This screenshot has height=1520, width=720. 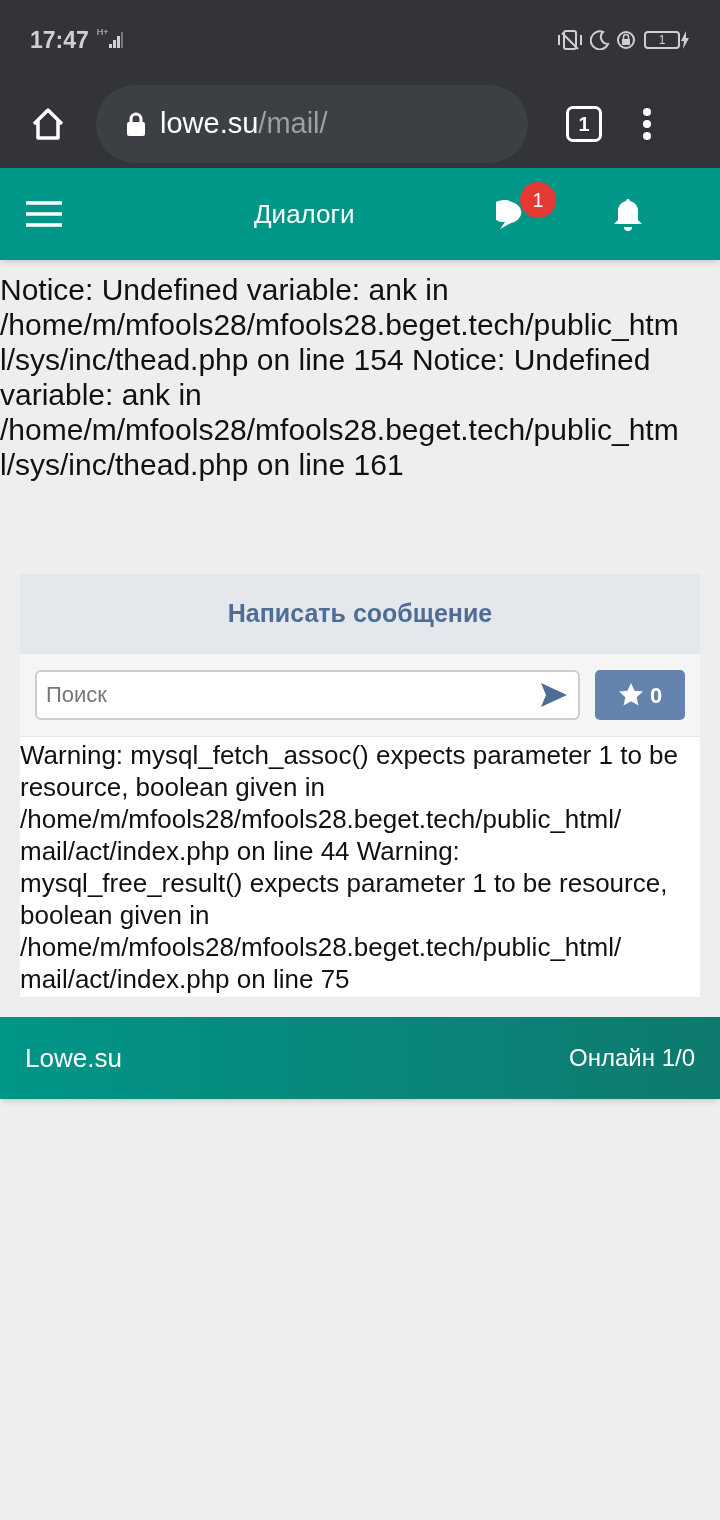 I want to click on charging-icon, so click(x=685, y=40).